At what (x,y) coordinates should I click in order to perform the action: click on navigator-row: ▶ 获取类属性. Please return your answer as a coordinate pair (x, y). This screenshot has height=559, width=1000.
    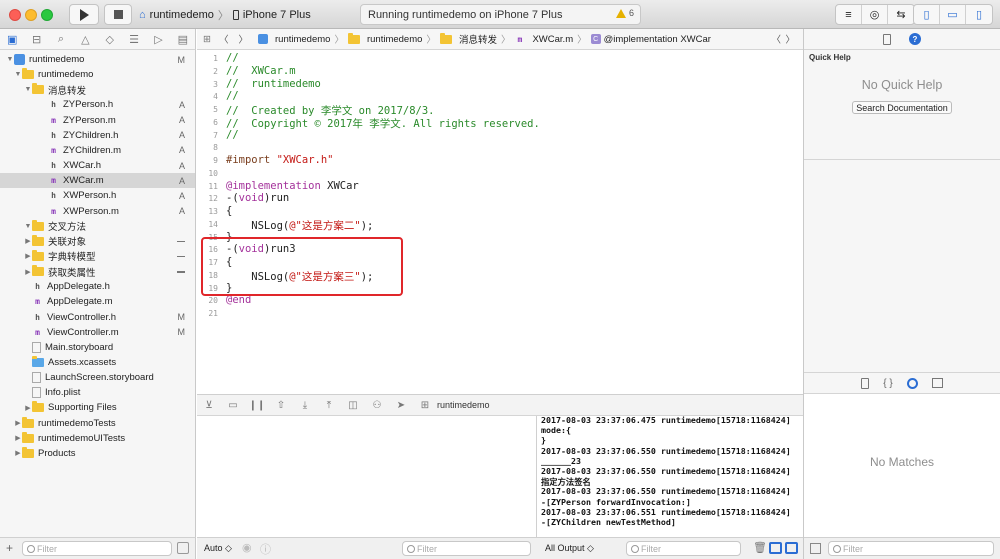
    Looking at the image, I should click on (97, 271).